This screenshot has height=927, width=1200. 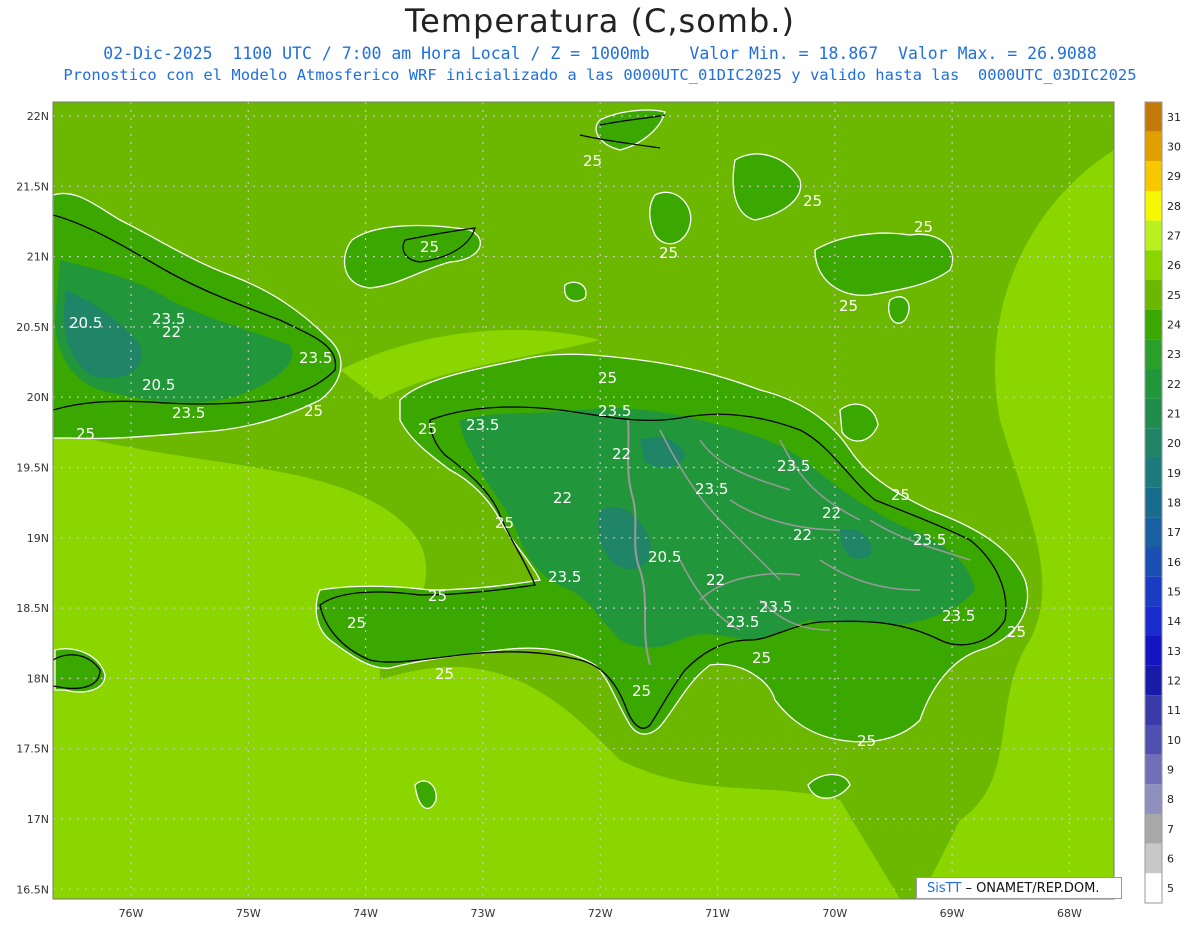 What do you see at coordinates (1170, 799) in the screenshot?
I see `legend-label: 8` at bounding box center [1170, 799].